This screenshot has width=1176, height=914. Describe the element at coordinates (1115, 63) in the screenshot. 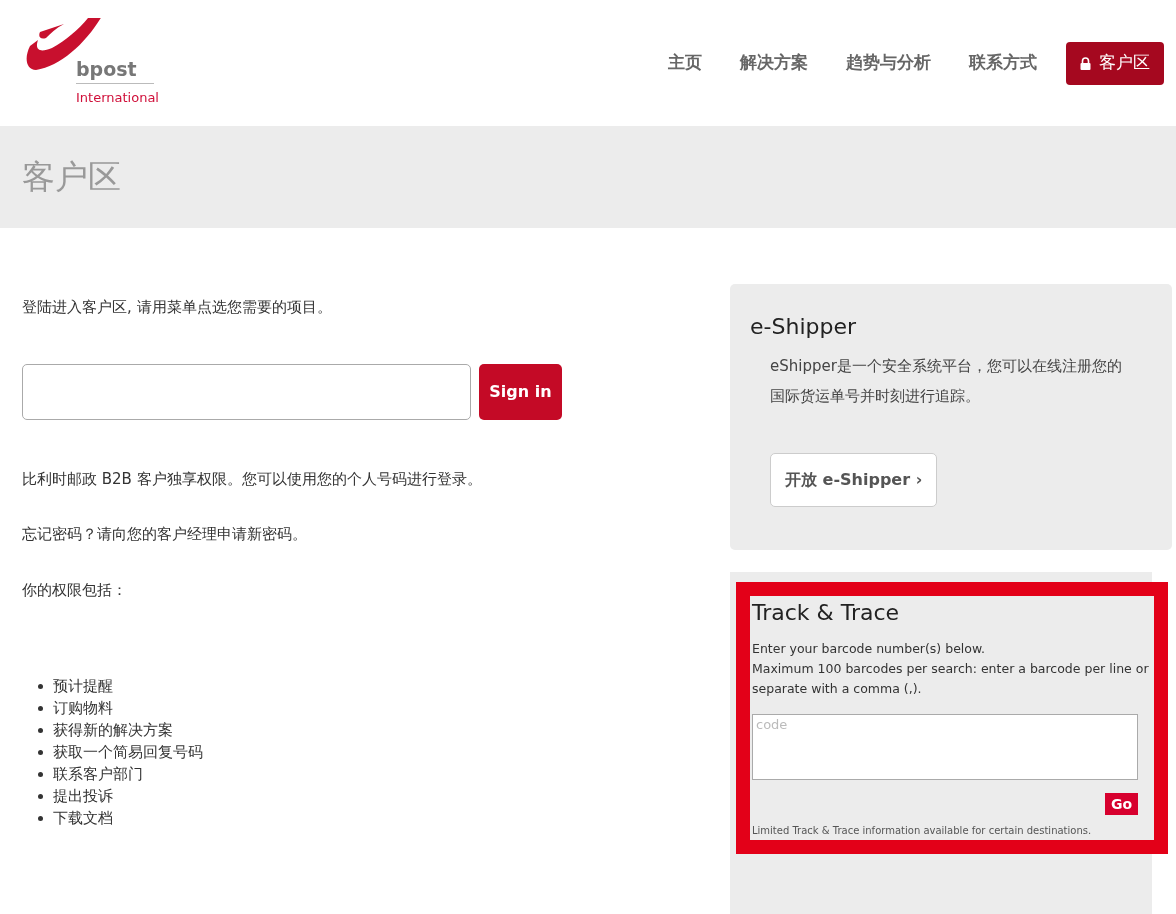

I see `nav-link: 客户区` at that location.